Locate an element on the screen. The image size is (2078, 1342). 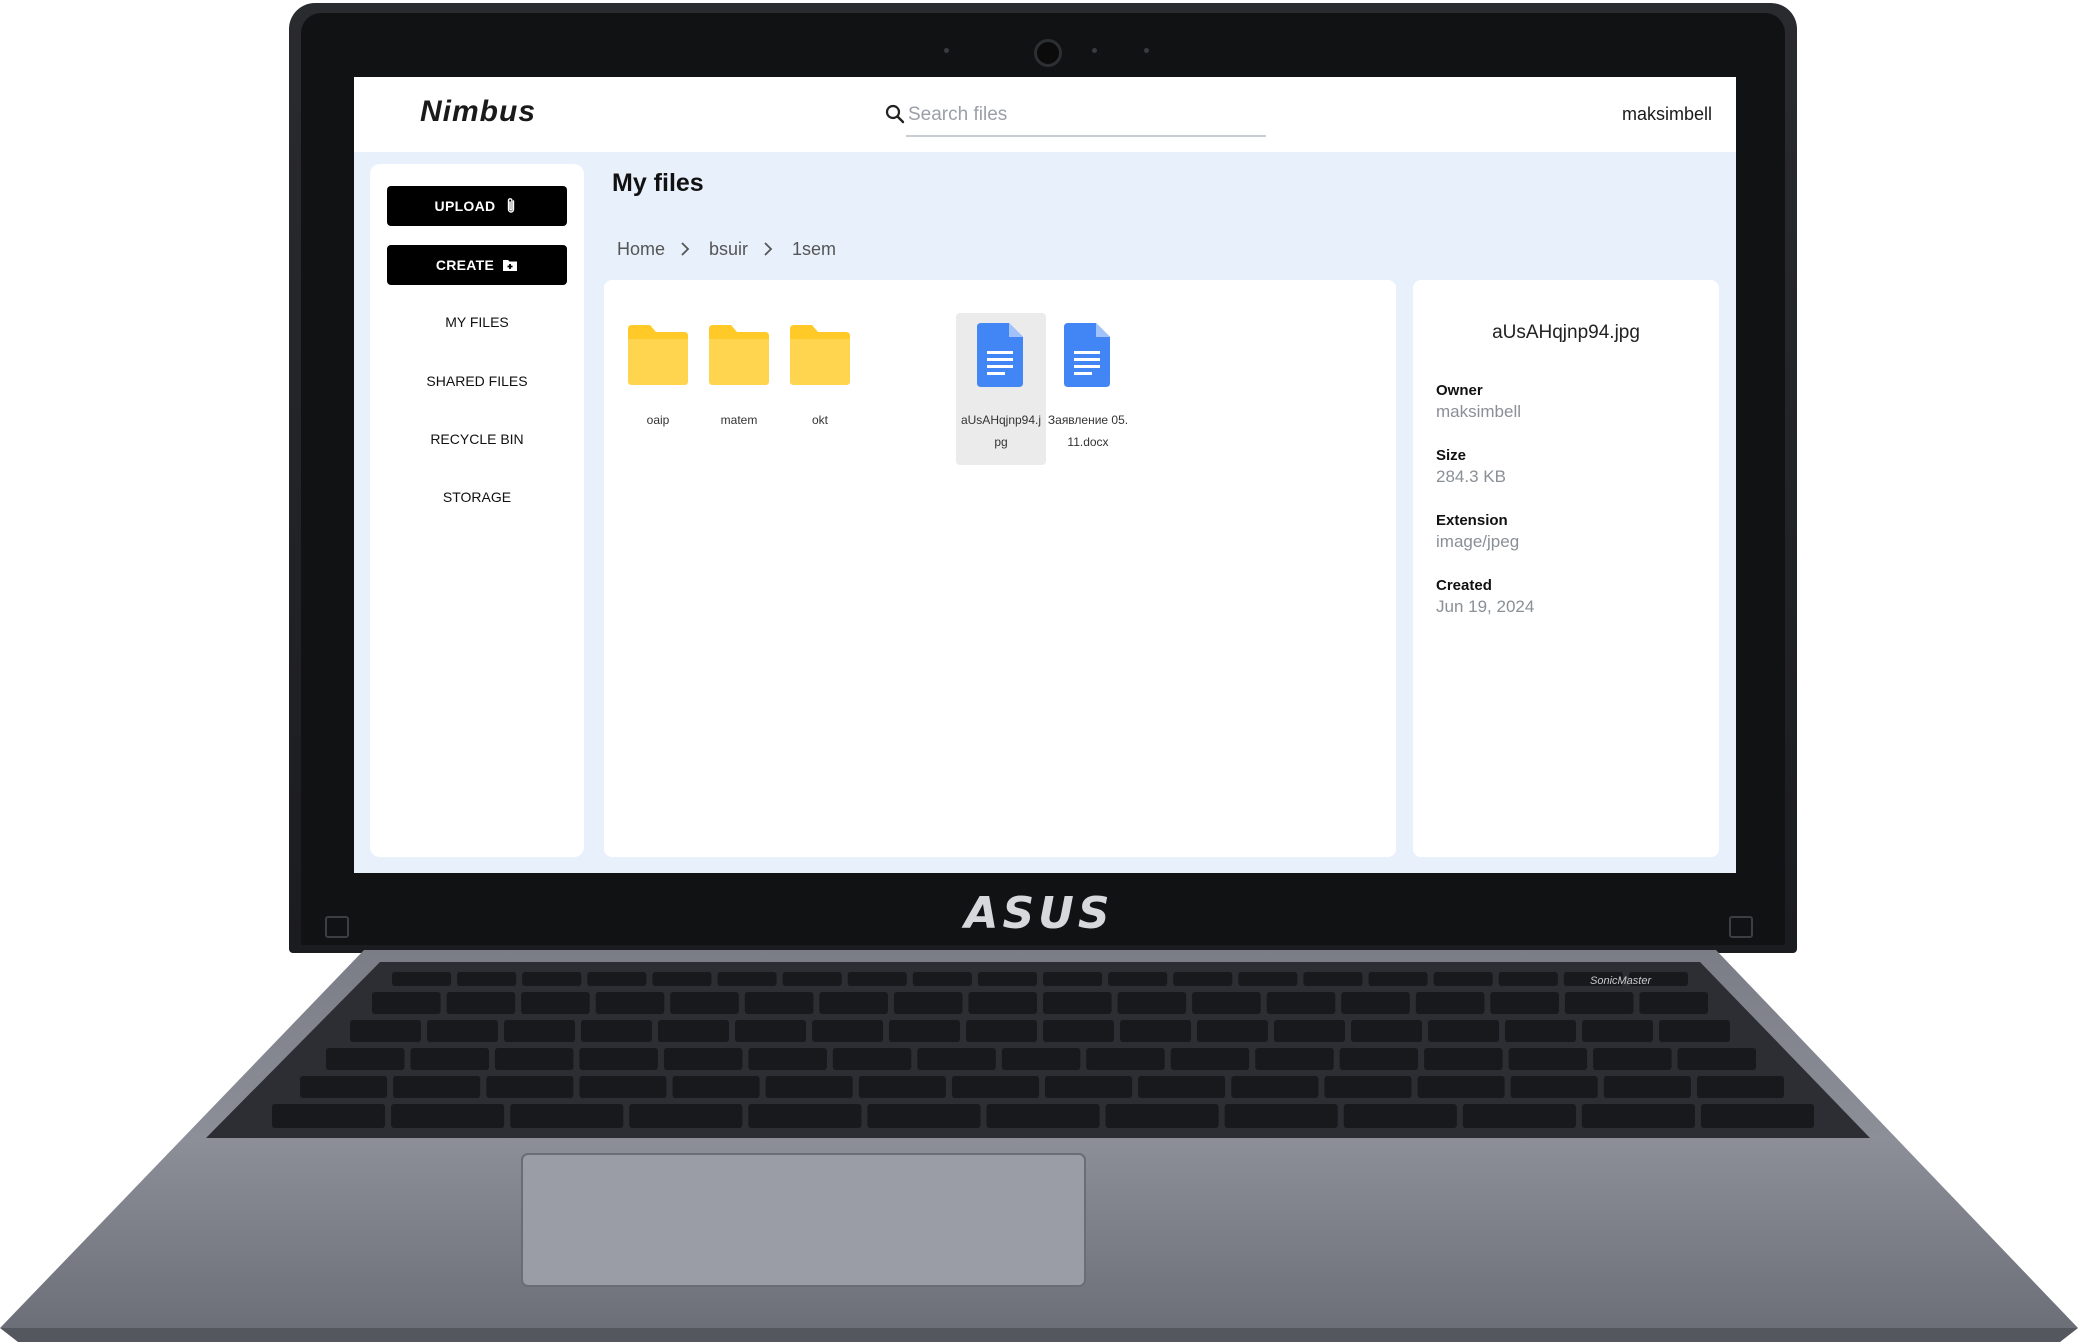
search-input is located at coordinates (1078, 115).